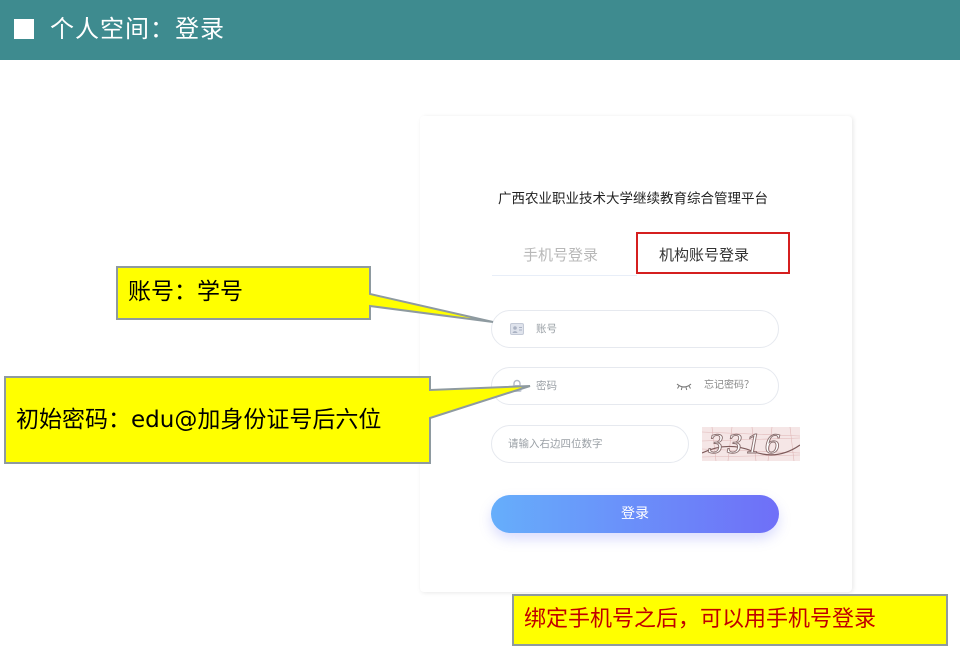  I want to click on bind-note-box: 绑定手机号之后，可以用手机号登录, so click(730, 620).